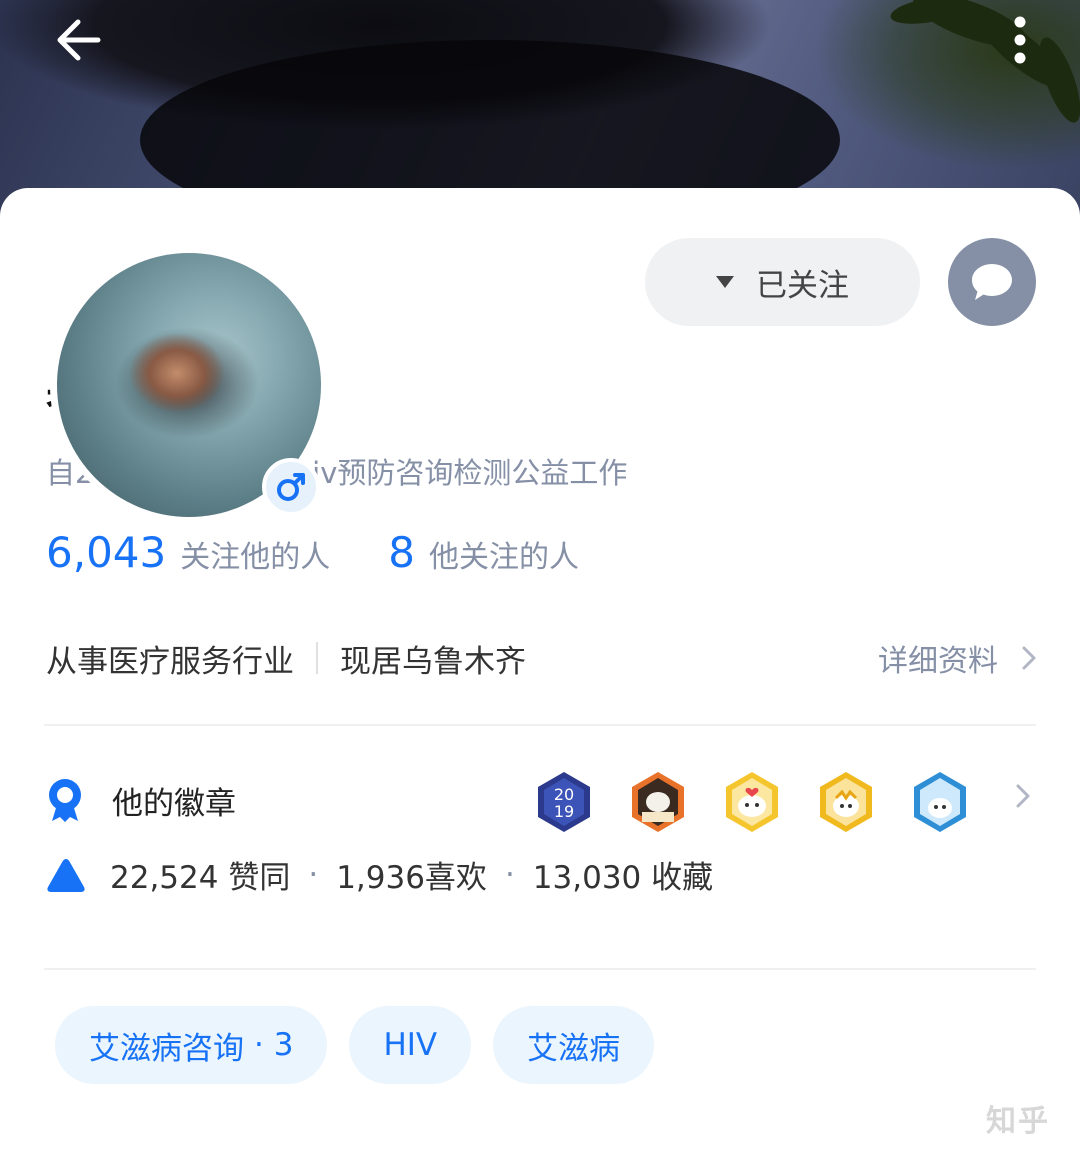 This screenshot has width=1080, height=1158. What do you see at coordinates (504, 554) in the screenshot?
I see `following-label: 他关注的人` at bounding box center [504, 554].